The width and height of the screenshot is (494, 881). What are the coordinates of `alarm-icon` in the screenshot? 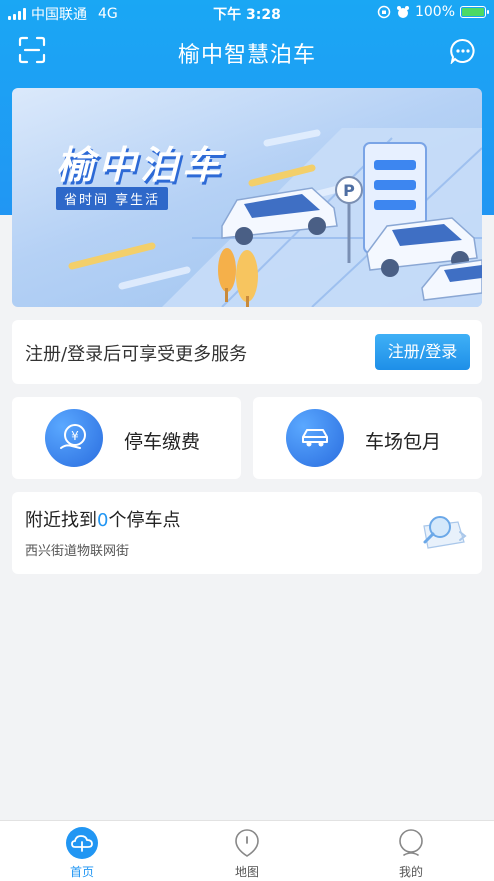 It's located at (402, 12).